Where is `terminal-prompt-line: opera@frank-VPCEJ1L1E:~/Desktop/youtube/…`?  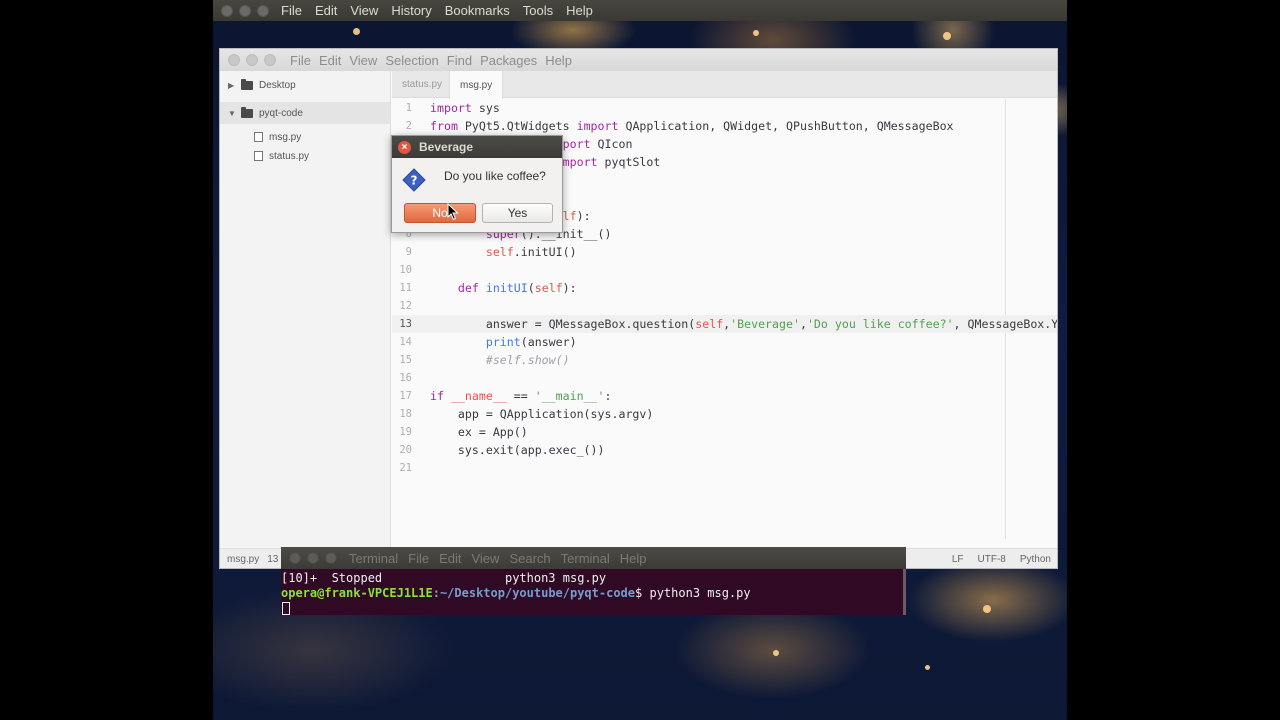
terminal-prompt-line: opera@frank-VPCEJ1L1E:~/Desktop/youtube/… is located at coordinates (593, 593).